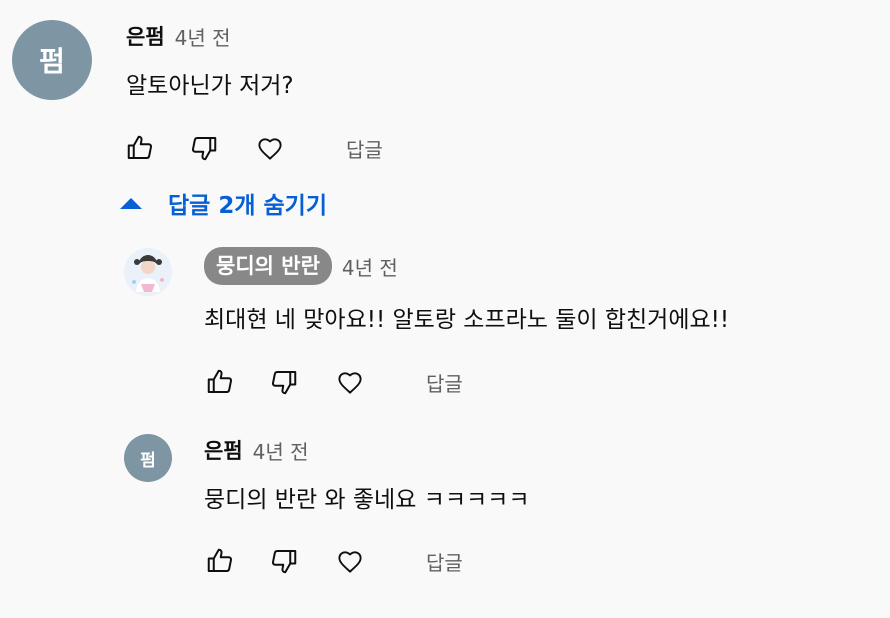 This screenshot has width=890, height=618. What do you see at coordinates (367, 500) in the screenshot?
I see `comment-text: 뭉디의 반란 와 좋네요 ㅋㅋㅋㅋㅋ` at bounding box center [367, 500].